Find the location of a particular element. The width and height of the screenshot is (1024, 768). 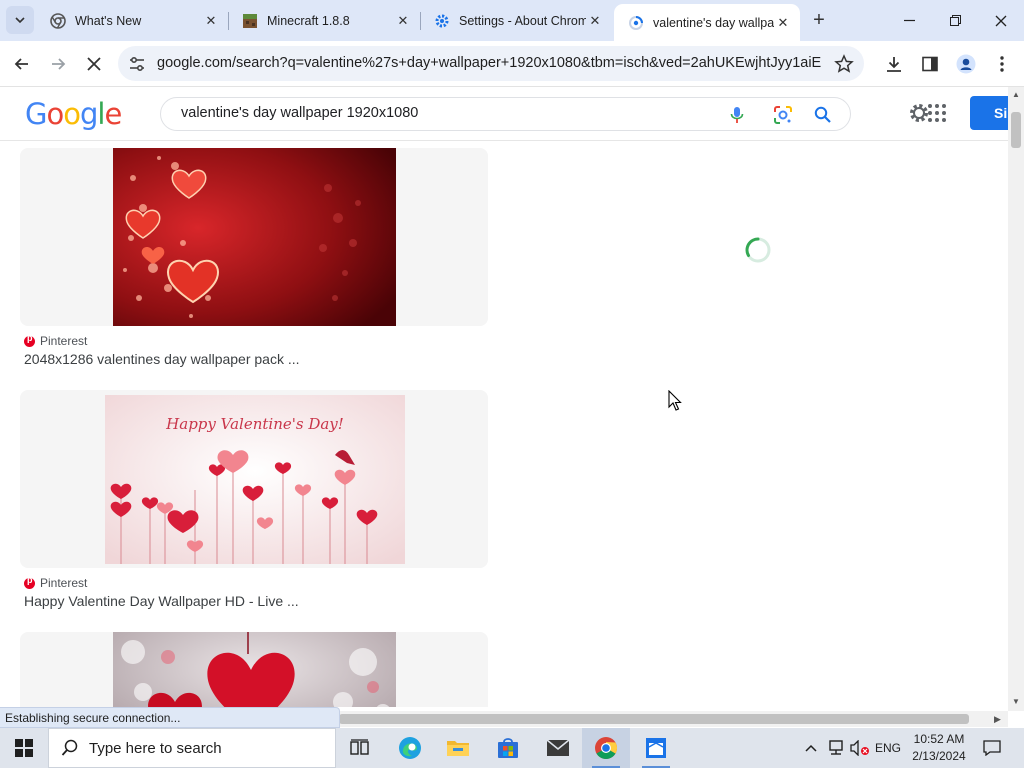

settings-gear-icon is located at coordinates (442, 21).